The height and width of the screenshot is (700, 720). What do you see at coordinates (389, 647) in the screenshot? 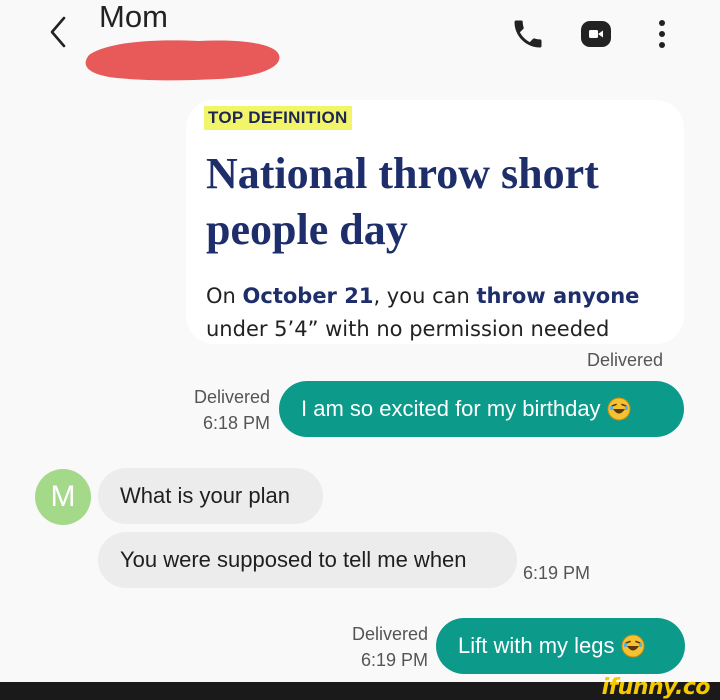
I see `message-status: Delivered 6:19 PM` at bounding box center [389, 647].